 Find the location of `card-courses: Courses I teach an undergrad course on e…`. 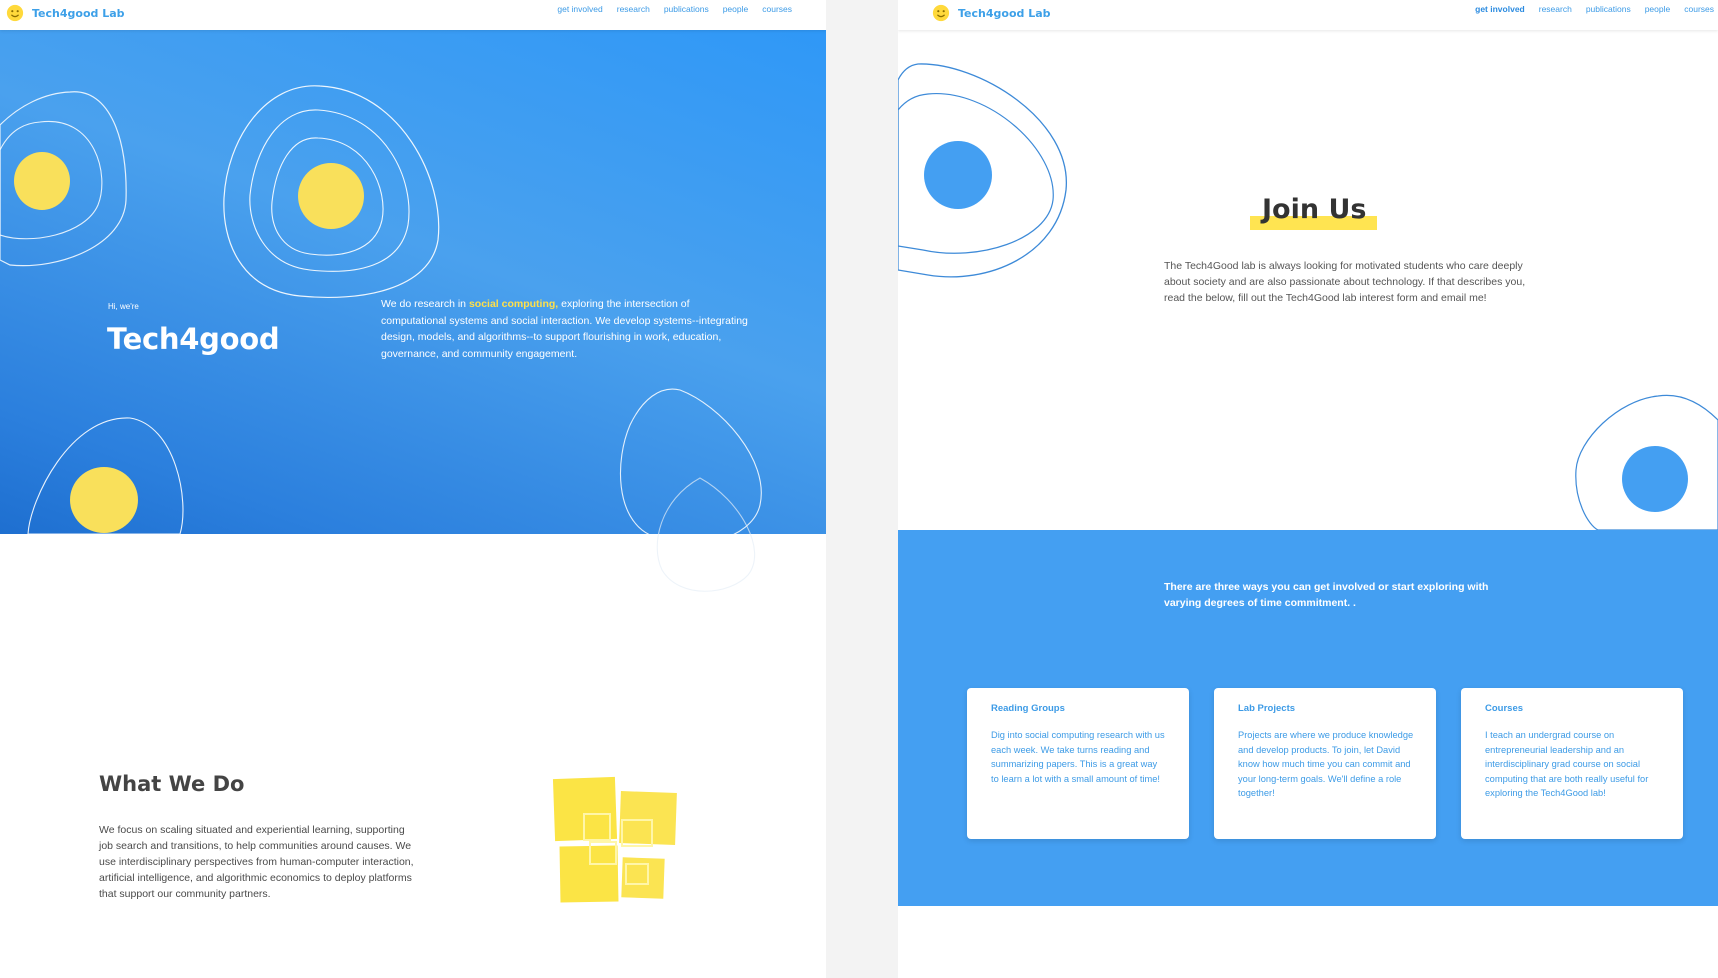

card-courses: Courses I teach an undergrad course on e… is located at coordinates (1572, 763).